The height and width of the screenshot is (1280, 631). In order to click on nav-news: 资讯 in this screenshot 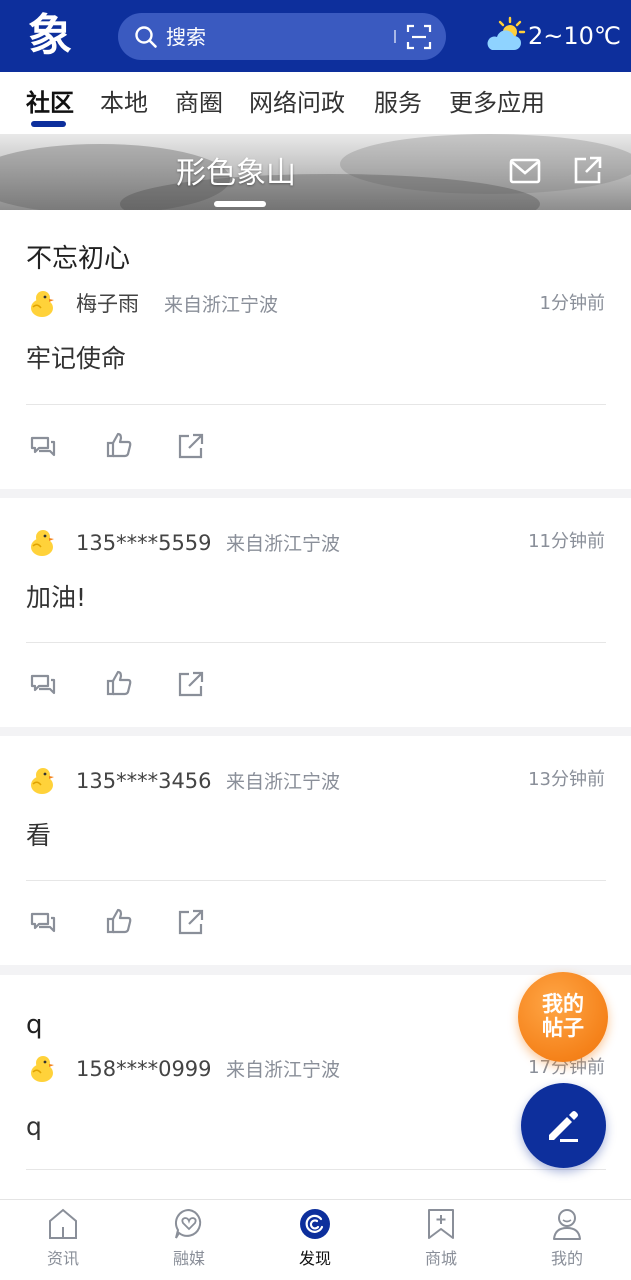, I will do `click(63, 1240)`.